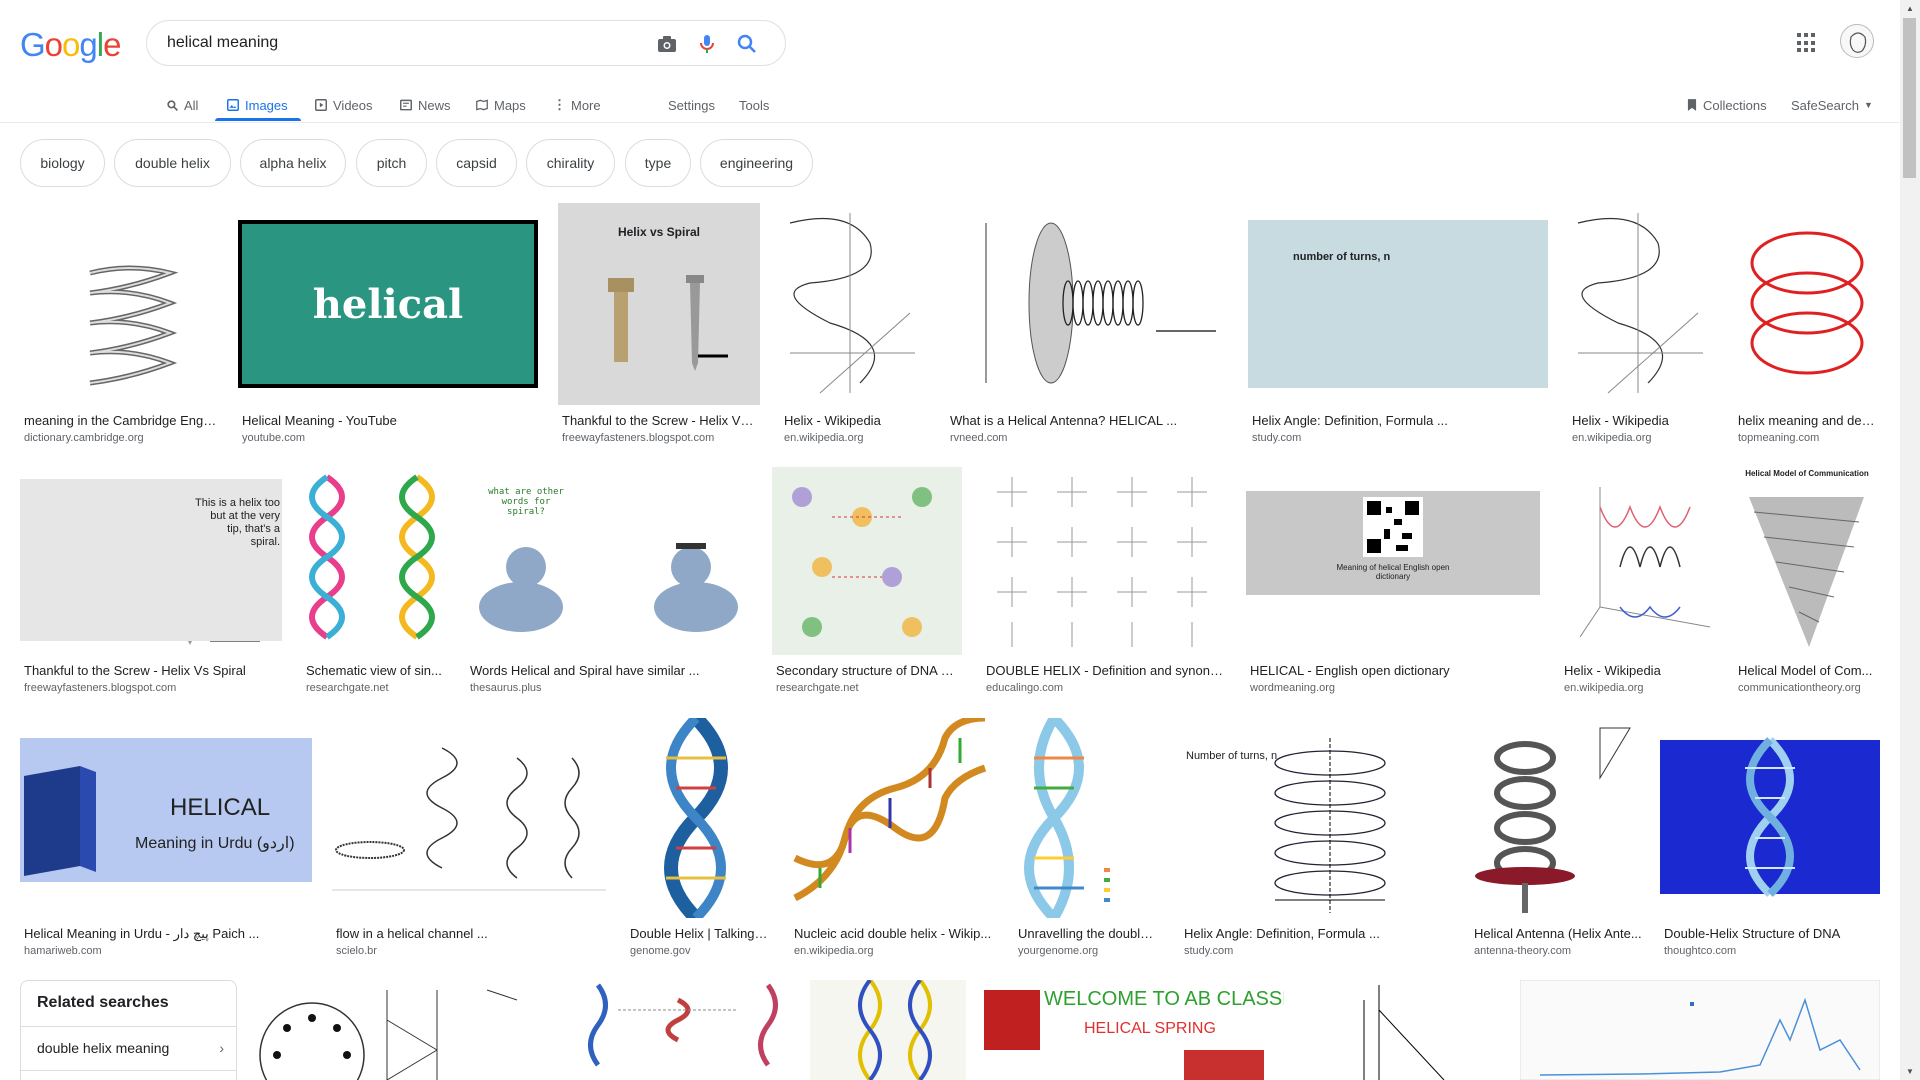 Image resolution: width=1920 pixels, height=1080 pixels. I want to click on related-search-item, so click(128, 1075).